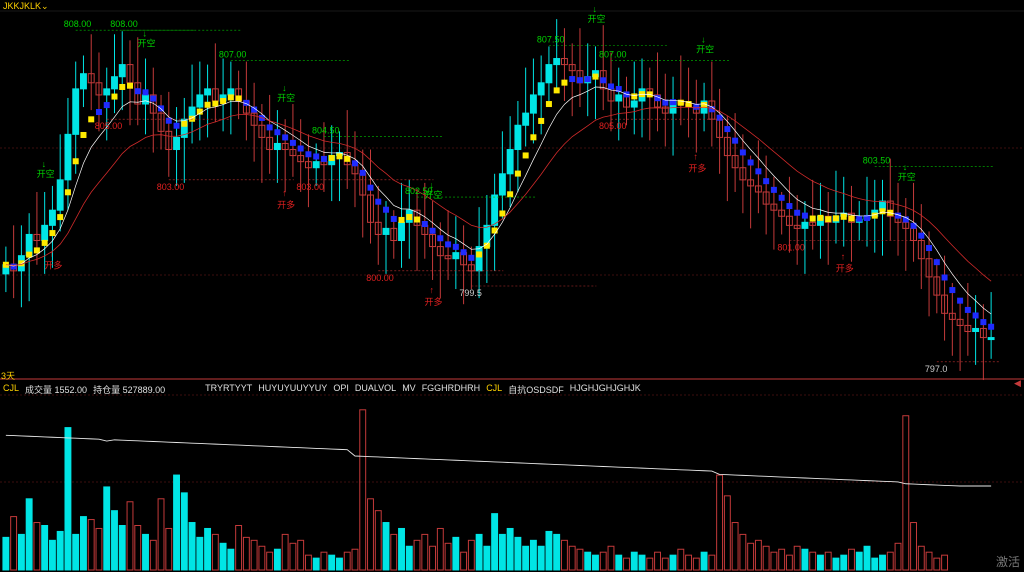 The width and height of the screenshot is (1024, 572). Describe the element at coordinates (845, 268) in the screenshot. I see `open-long-signal: 开多` at that location.